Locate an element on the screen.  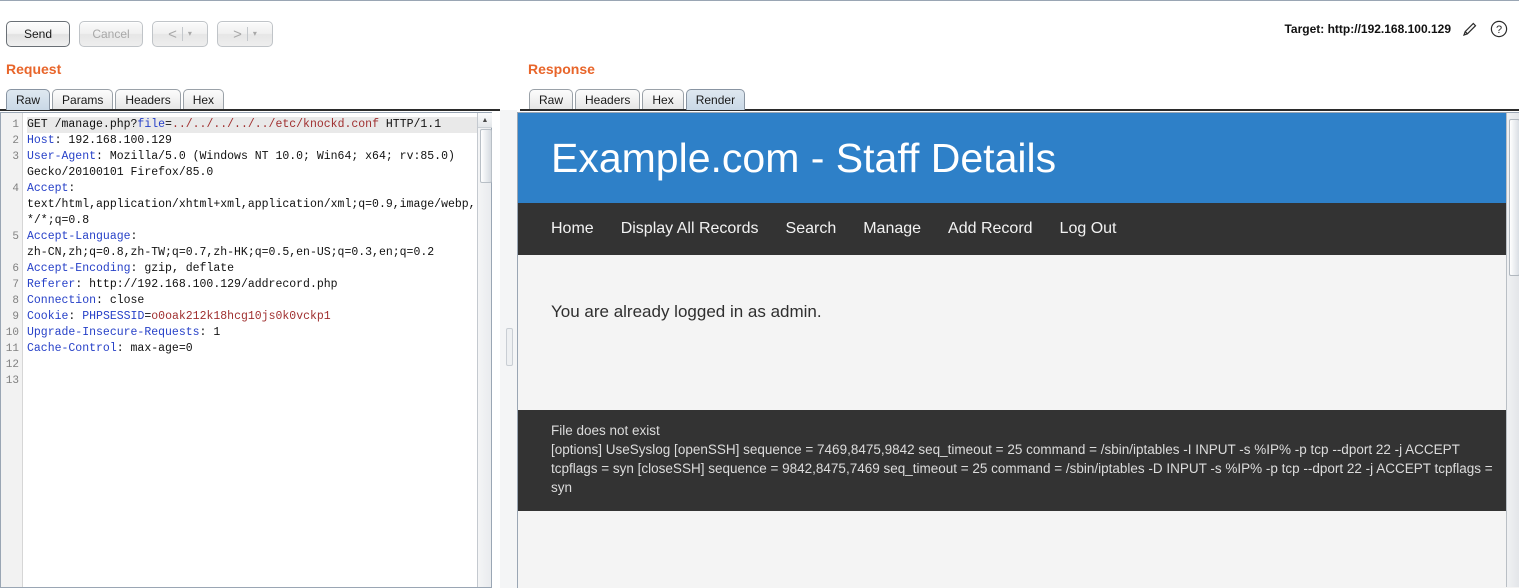
response-tab-render: Render is located at coordinates (715, 99).